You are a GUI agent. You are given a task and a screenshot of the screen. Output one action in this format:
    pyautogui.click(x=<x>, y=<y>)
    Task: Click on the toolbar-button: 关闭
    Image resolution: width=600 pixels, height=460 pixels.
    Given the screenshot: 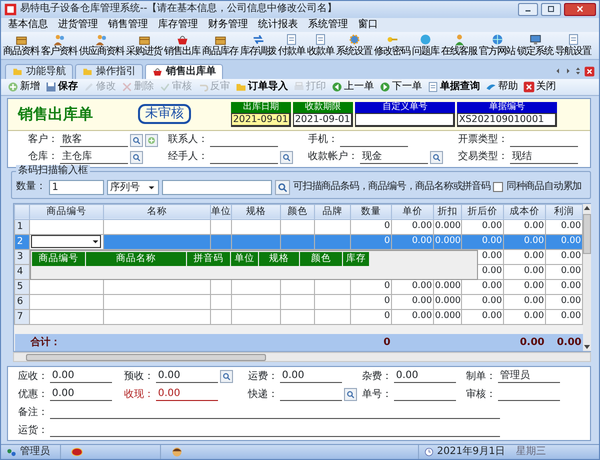 What is the action you would take?
    pyautogui.click(x=539, y=86)
    